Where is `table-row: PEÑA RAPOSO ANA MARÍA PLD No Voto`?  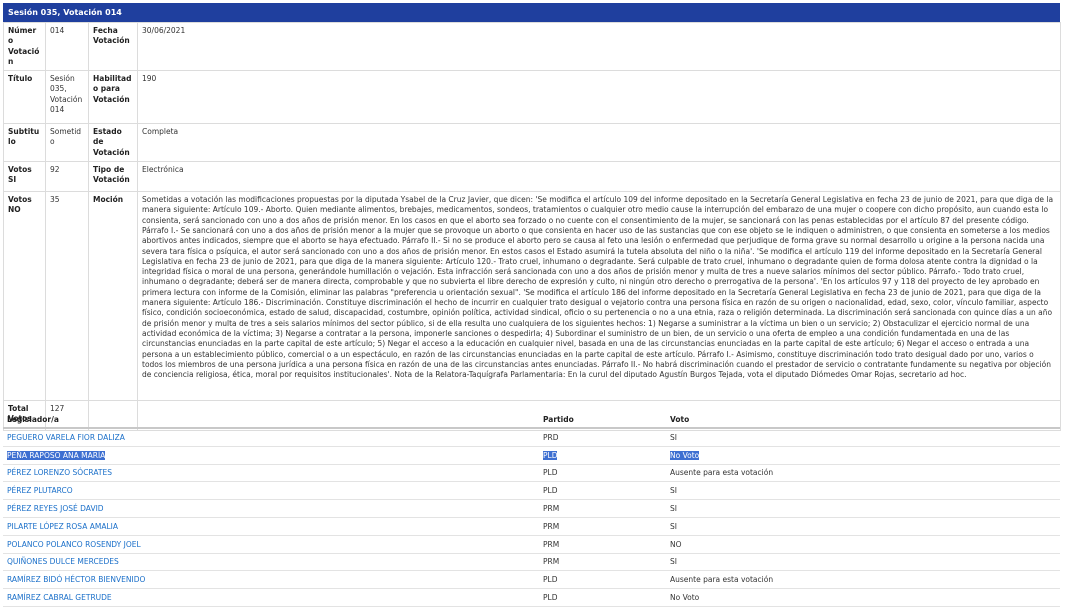 table-row: PEÑA RAPOSO ANA MARÍA PLD No Voto is located at coordinates (531, 455).